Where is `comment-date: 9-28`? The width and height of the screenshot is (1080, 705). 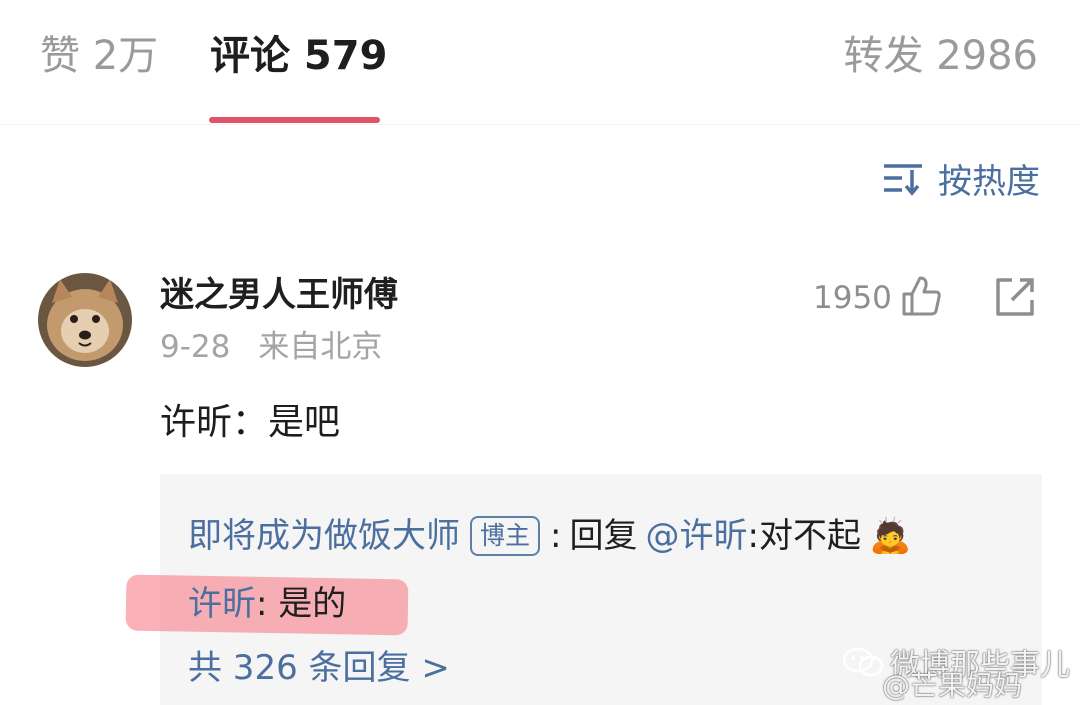
comment-date: 9-28 is located at coordinates (195, 347).